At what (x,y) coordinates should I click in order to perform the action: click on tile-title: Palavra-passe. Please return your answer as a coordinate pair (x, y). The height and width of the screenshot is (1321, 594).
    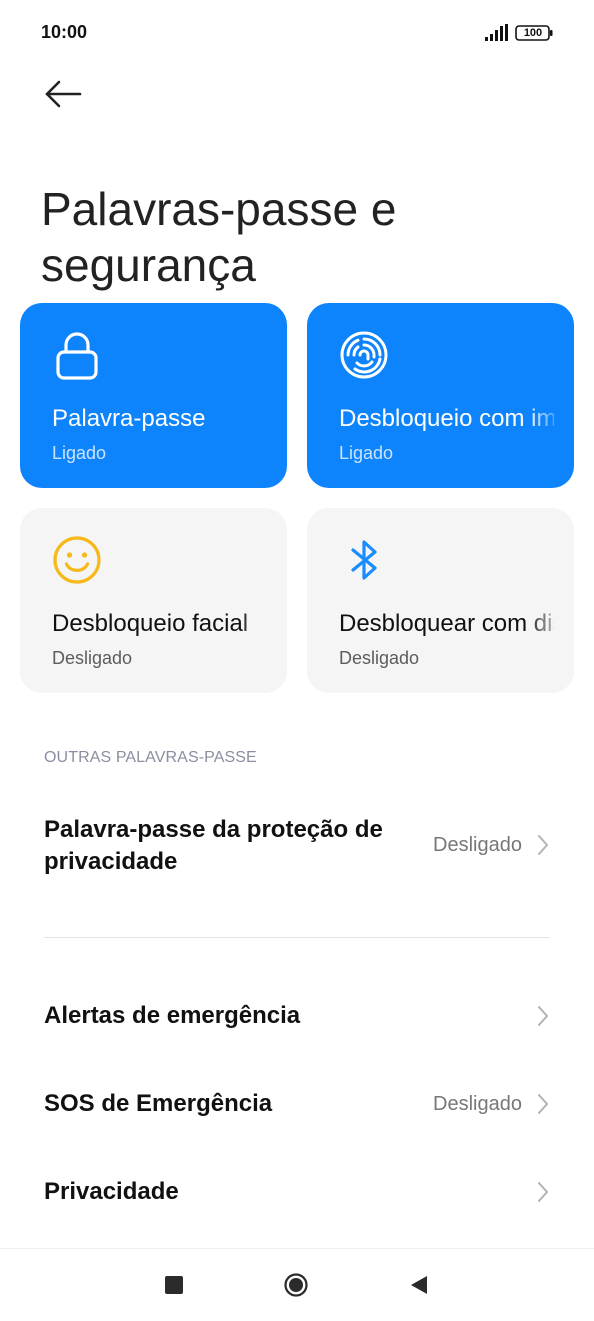
    Looking at the image, I should click on (129, 418).